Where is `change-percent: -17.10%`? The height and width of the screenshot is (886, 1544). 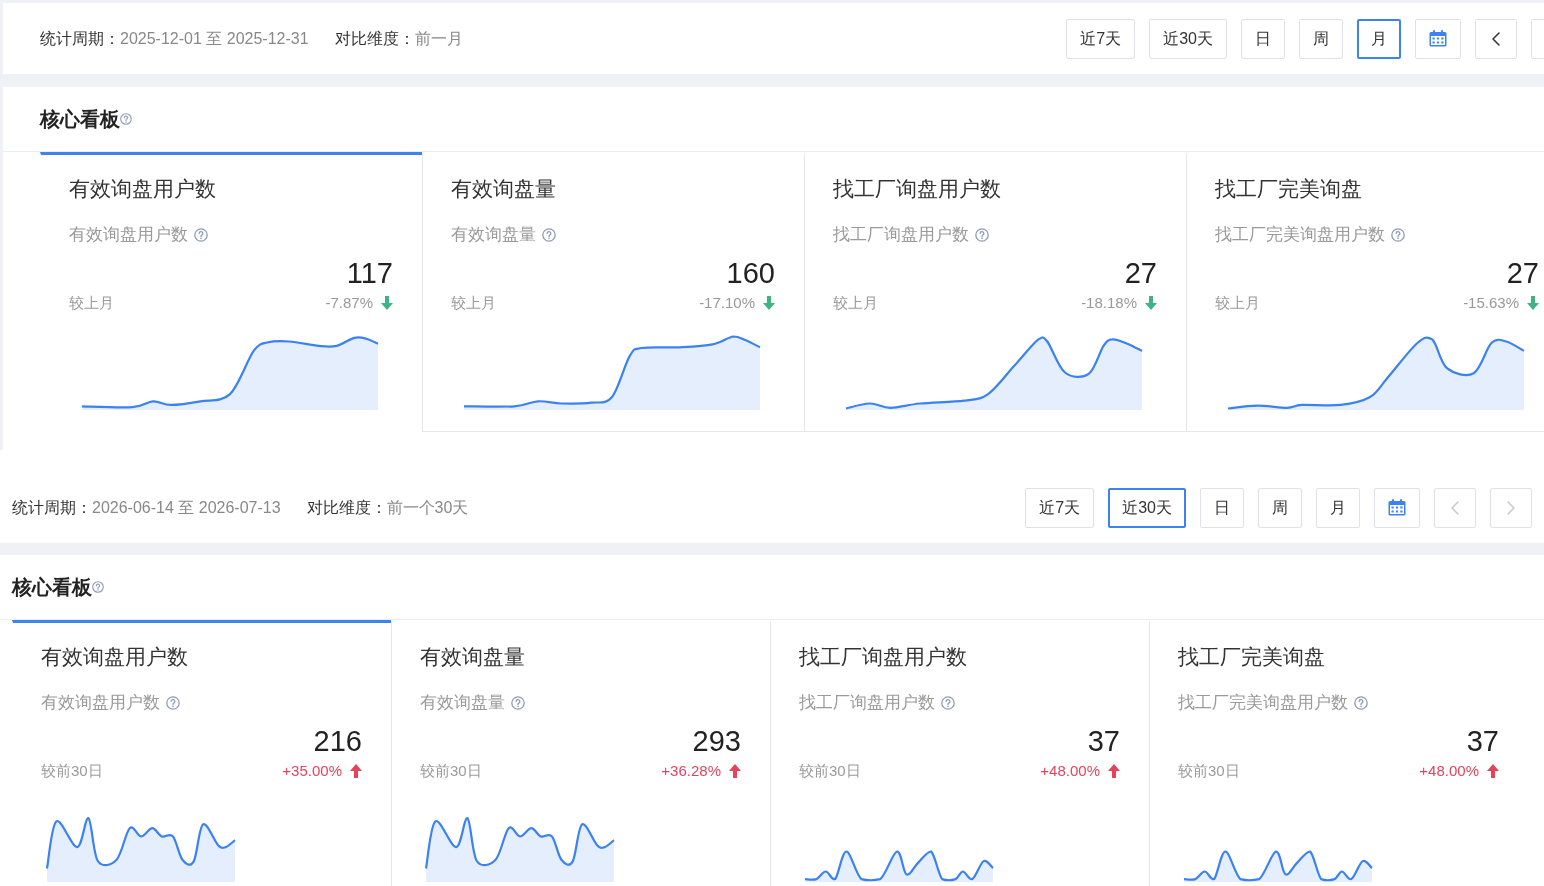
change-percent: -17.10% is located at coordinates (727, 303).